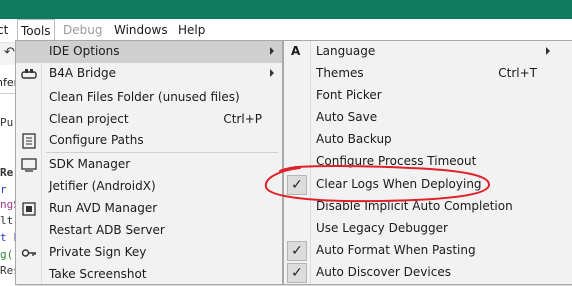 The height and width of the screenshot is (286, 572). I want to click on menu-item-auto-save: Auto Save, so click(428, 118).